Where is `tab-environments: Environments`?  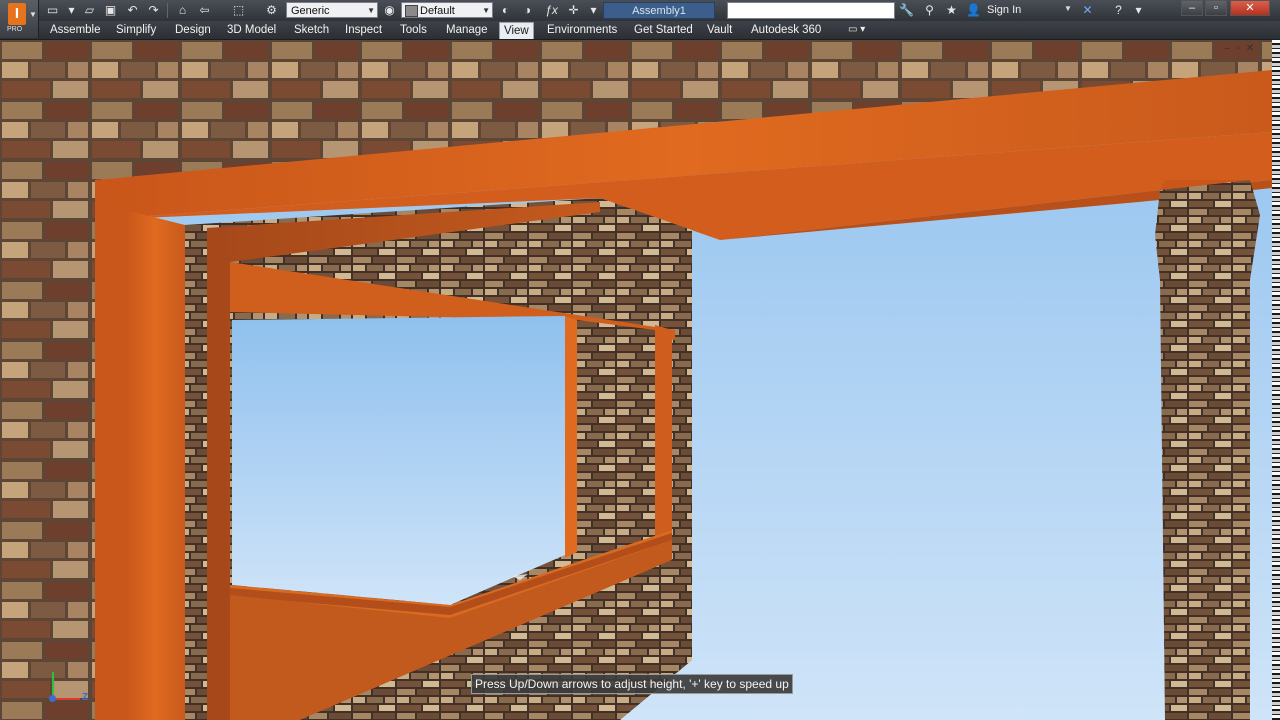 tab-environments: Environments is located at coordinates (582, 30).